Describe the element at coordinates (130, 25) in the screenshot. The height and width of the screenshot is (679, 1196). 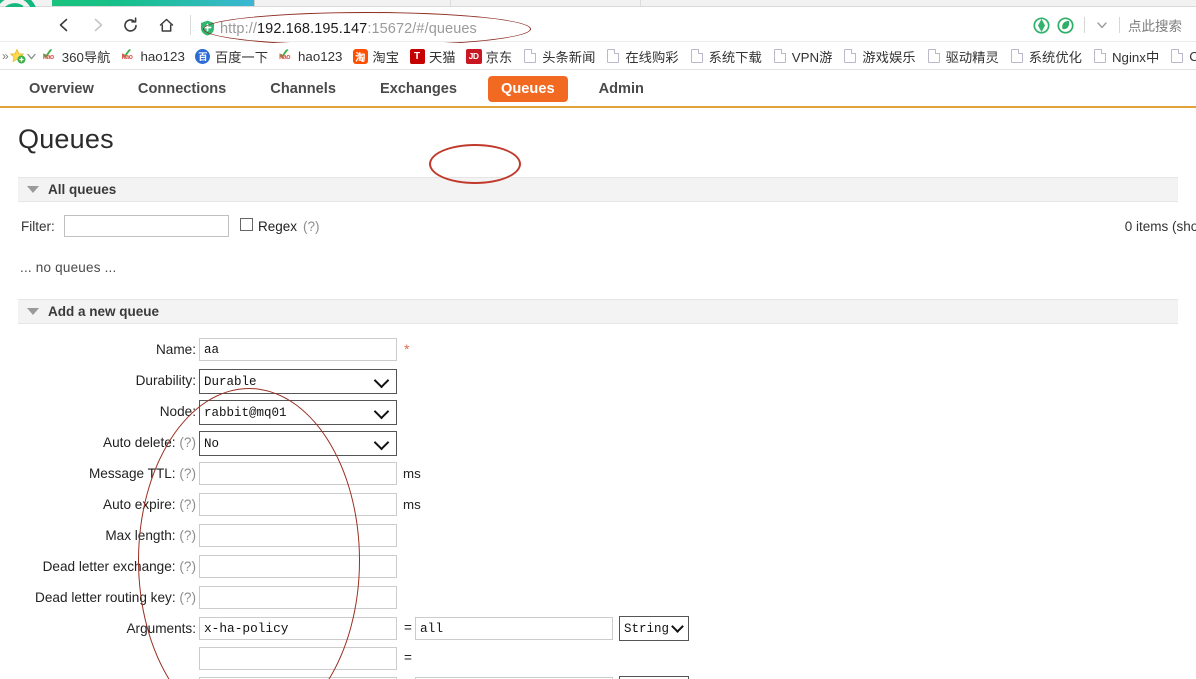
I see `reload-icon` at that location.